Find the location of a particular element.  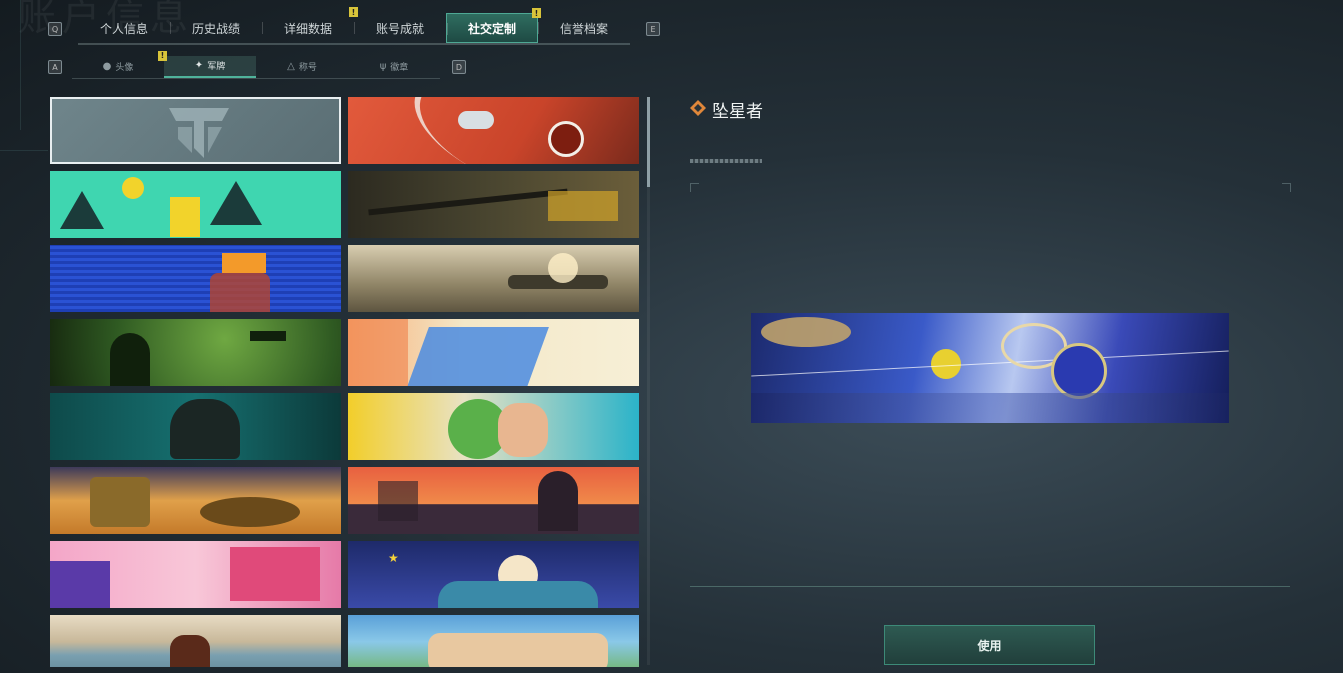

tab-label: 账号成就 is located at coordinates (399, 28).